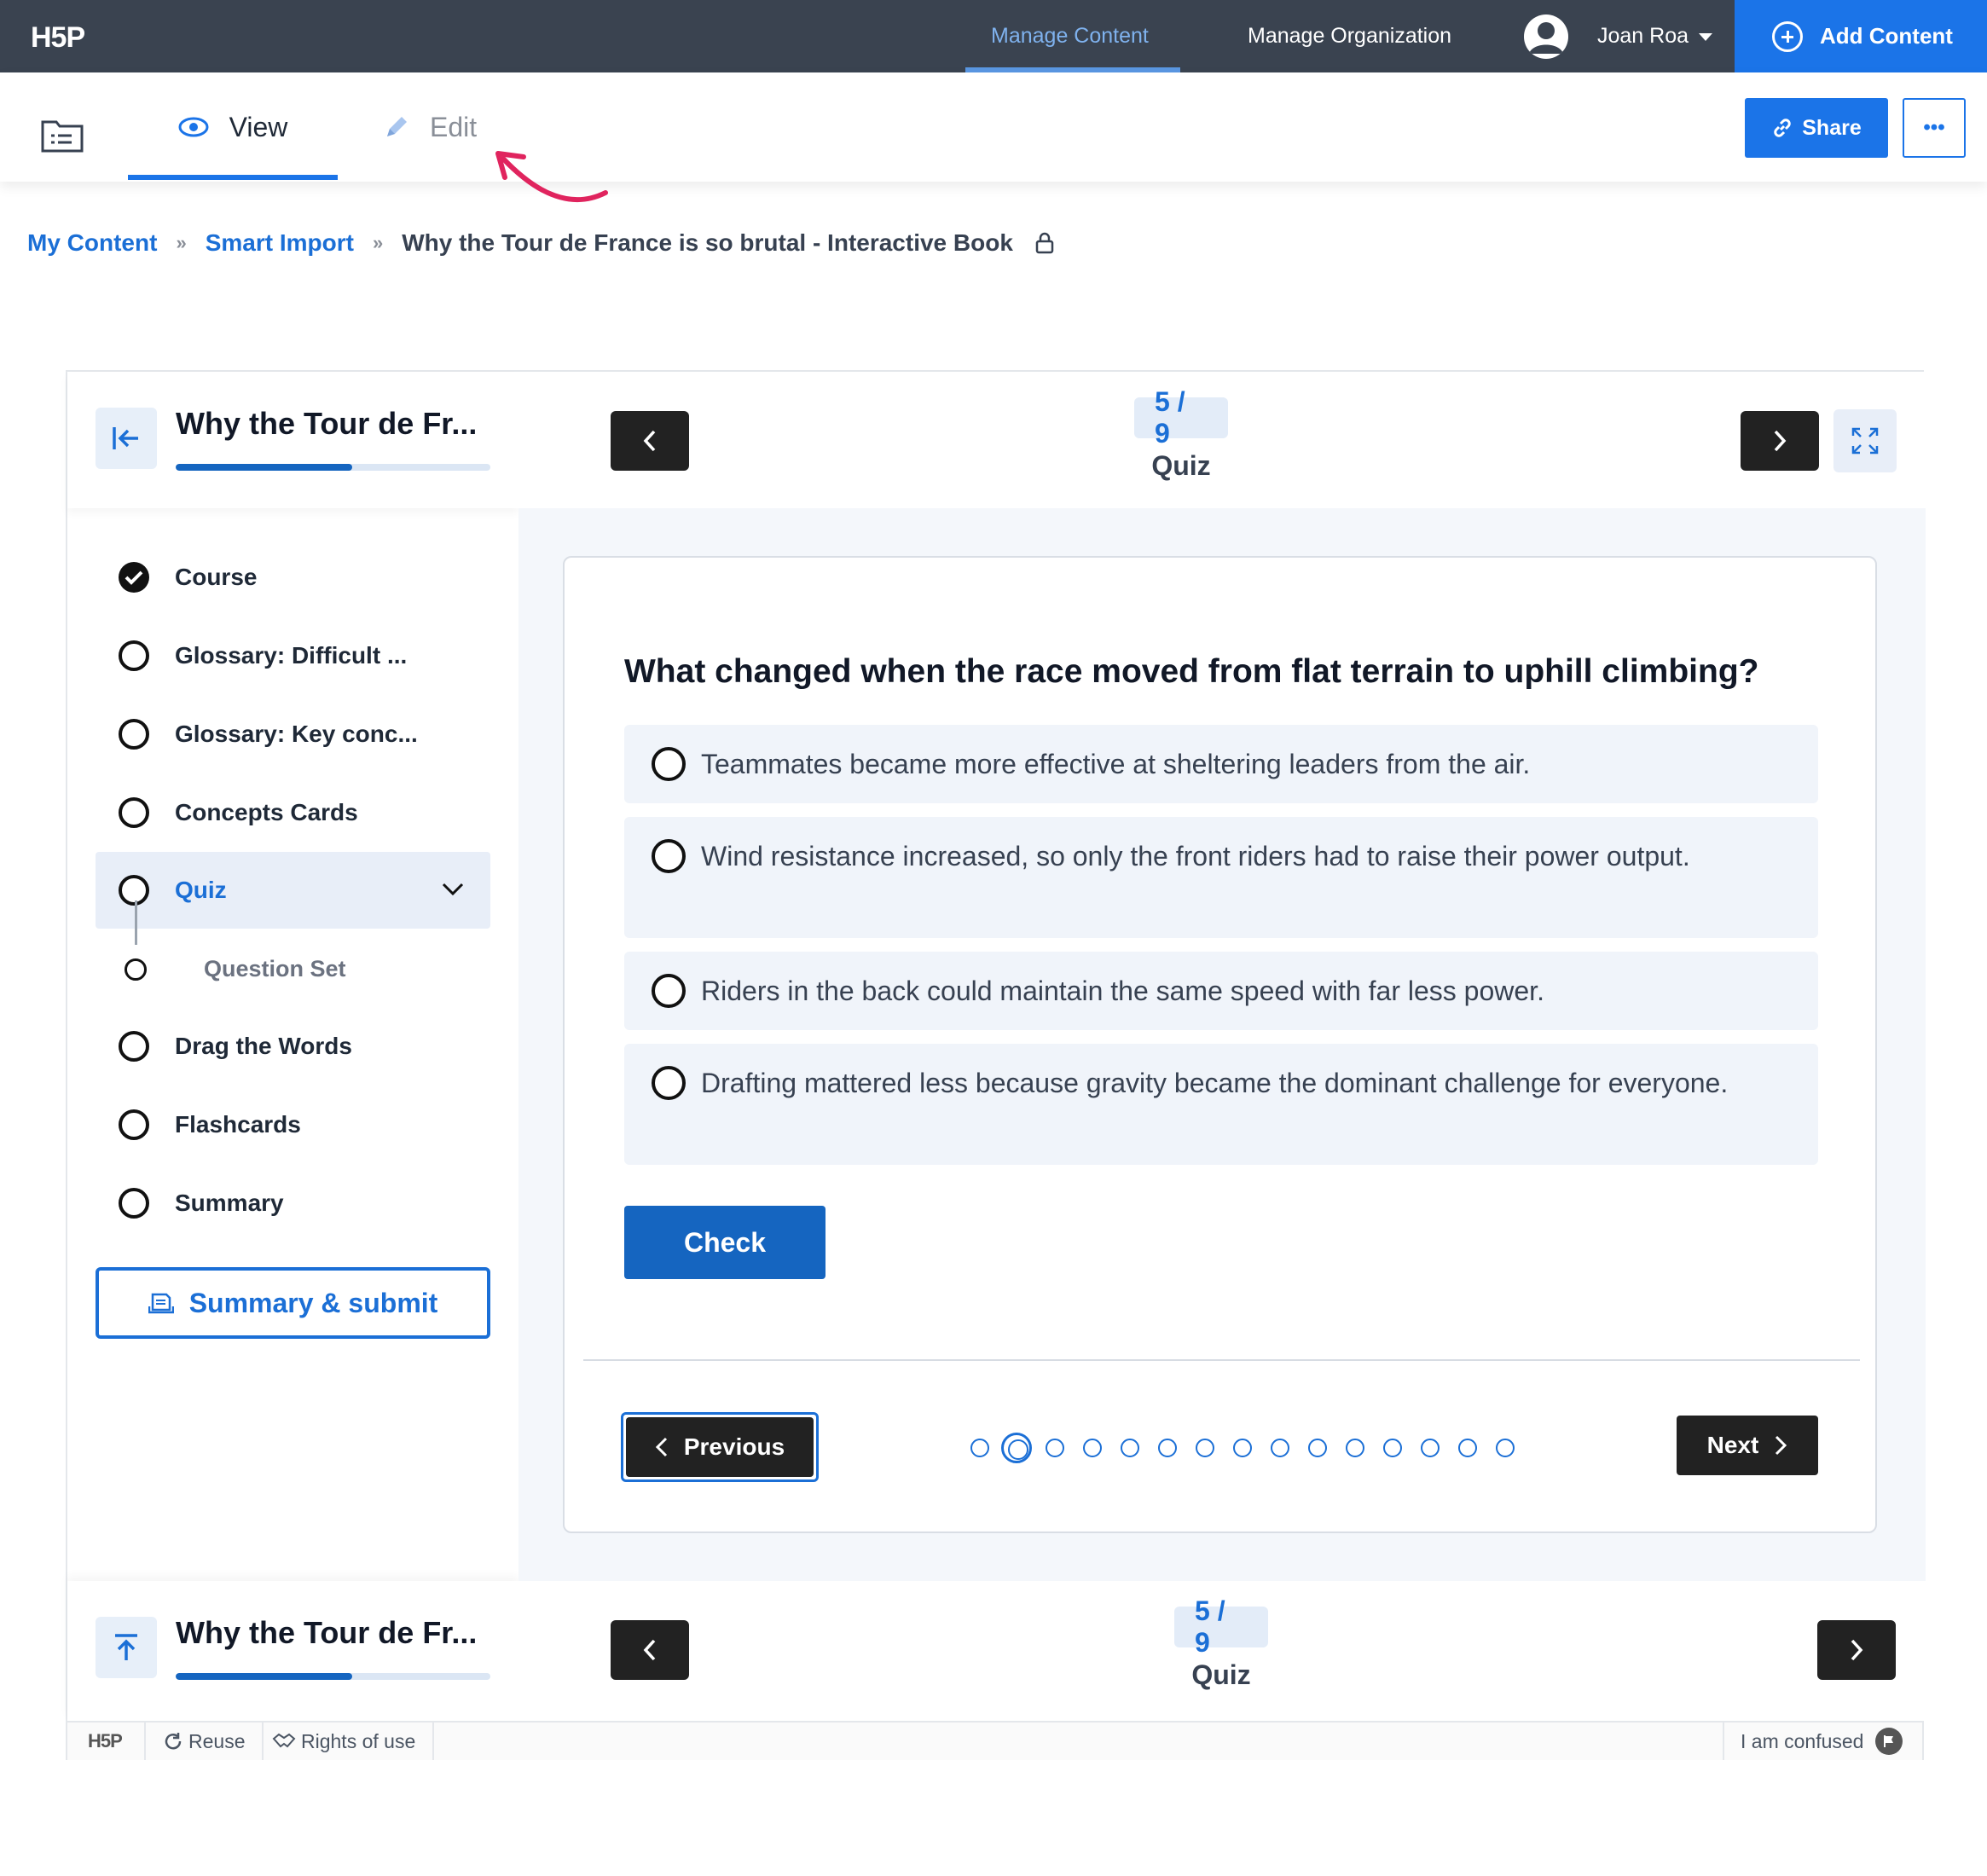 The width and height of the screenshot is (1987, 1876). I want to click on page-title: Quiz, so click(1221, 1675).